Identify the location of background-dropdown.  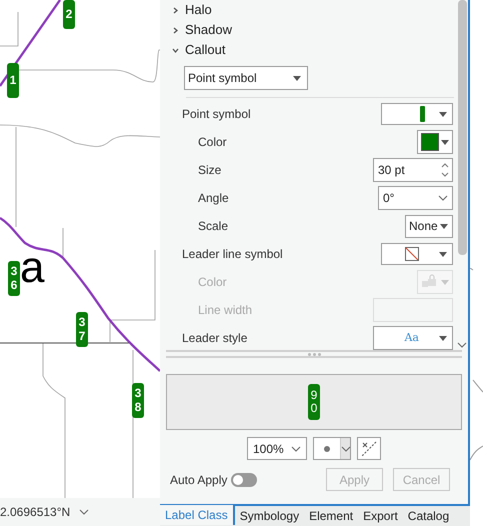
(332, 448).